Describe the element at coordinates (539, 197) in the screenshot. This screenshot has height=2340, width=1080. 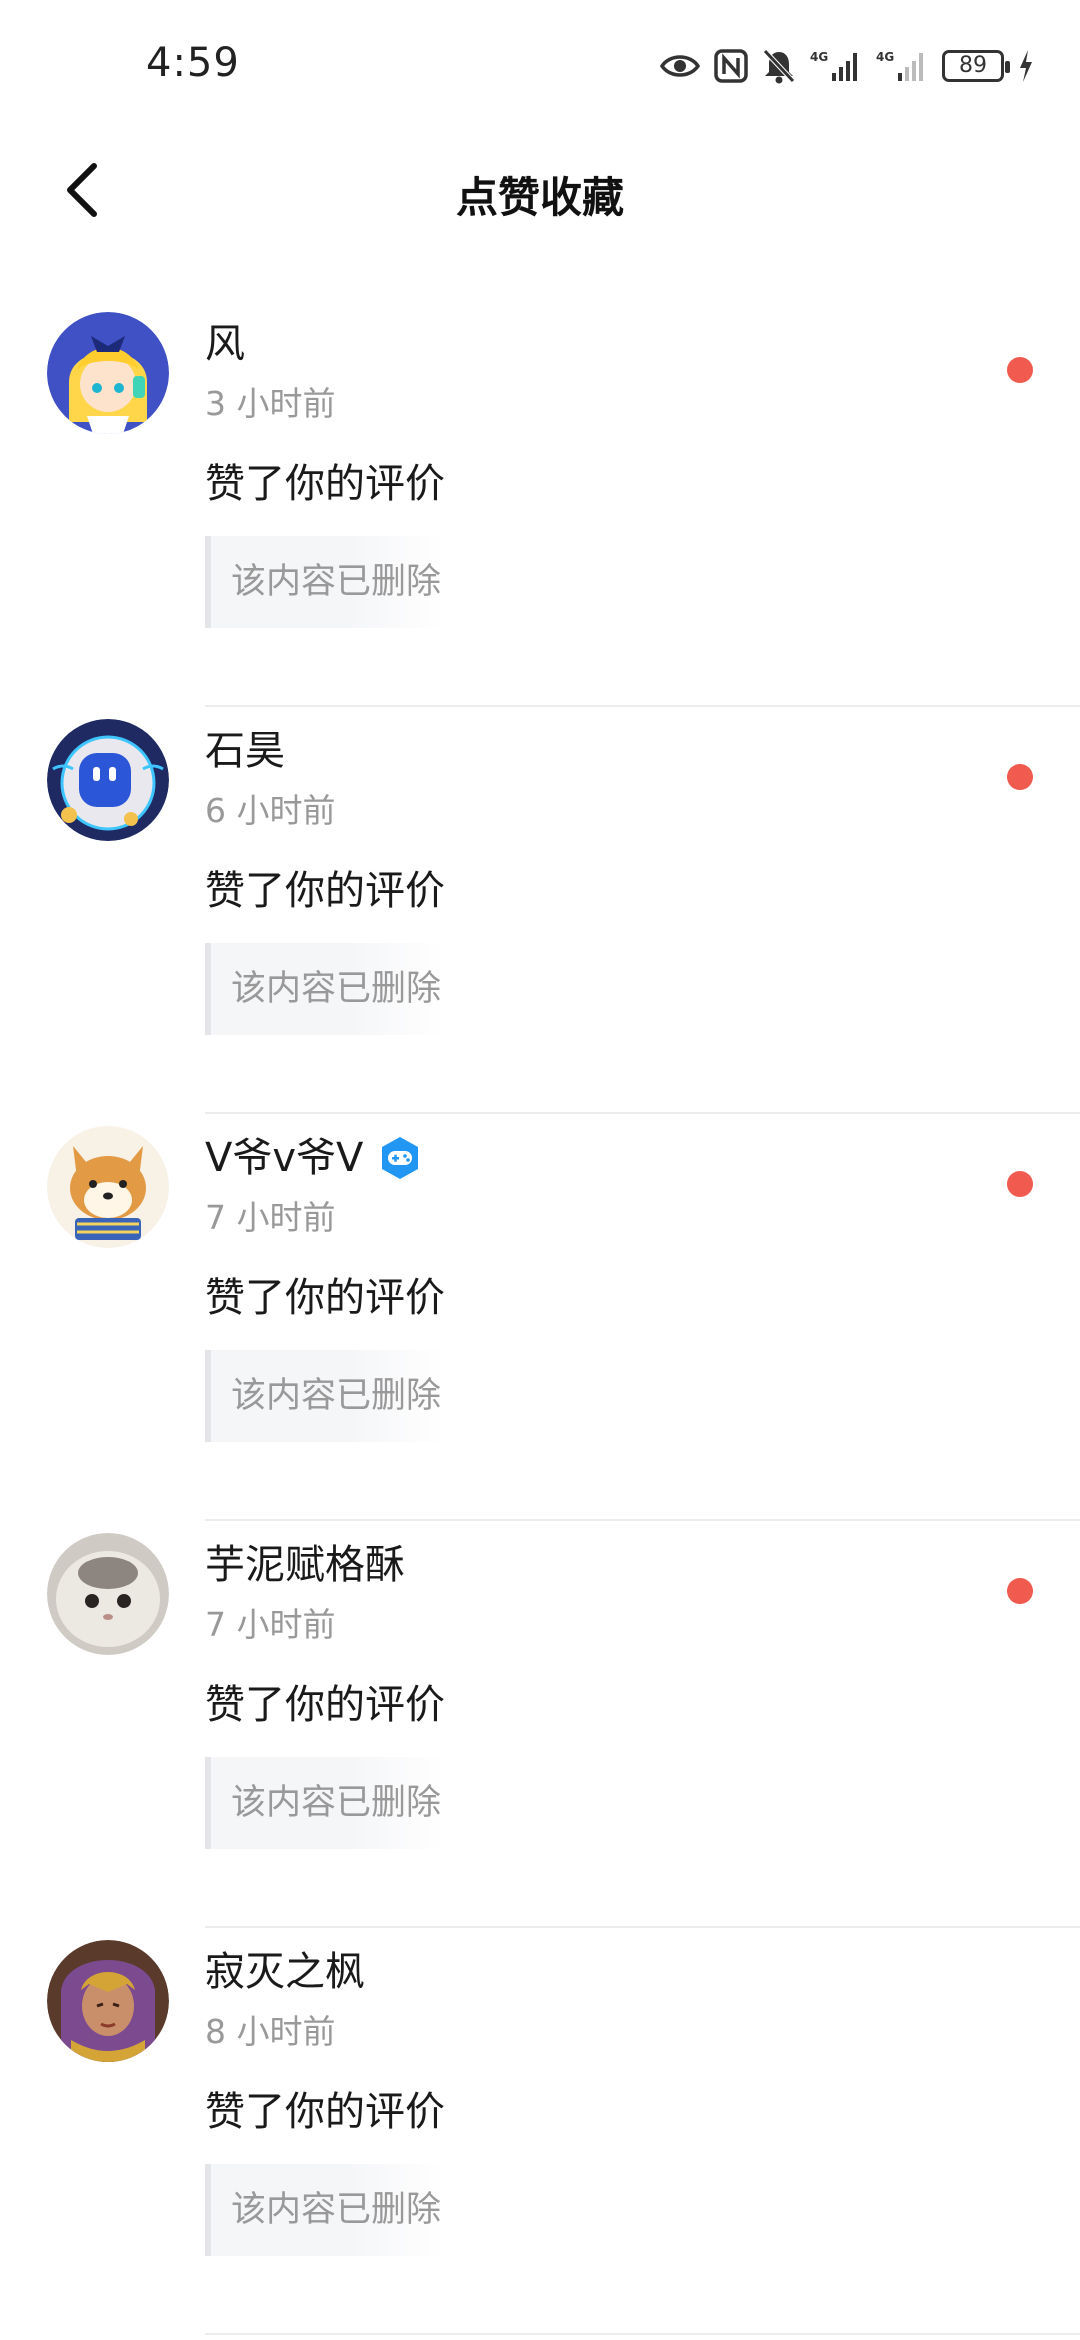
I see `page-title: 点赞收藏` at that location.